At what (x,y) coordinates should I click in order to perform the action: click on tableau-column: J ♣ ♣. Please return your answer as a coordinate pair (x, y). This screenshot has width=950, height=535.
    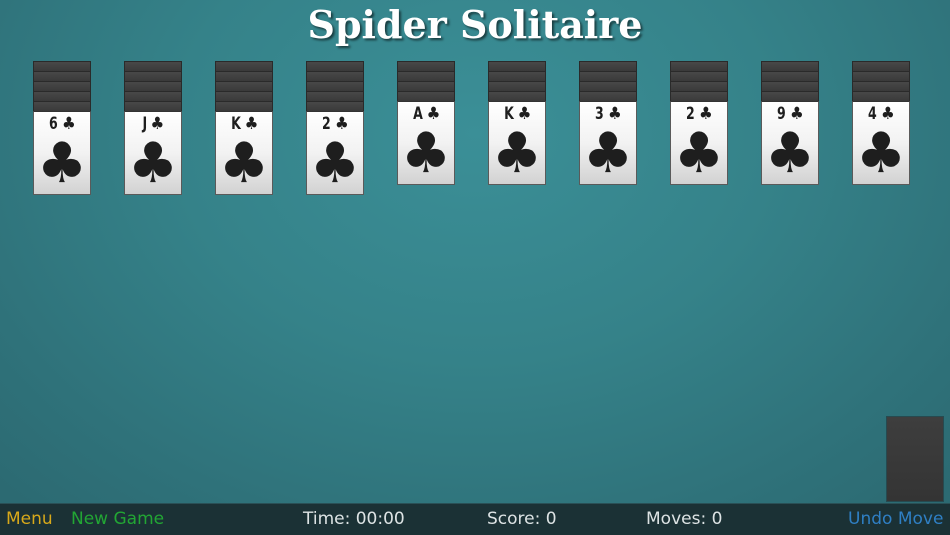
    Looking at the image, I should click on (153, 128).